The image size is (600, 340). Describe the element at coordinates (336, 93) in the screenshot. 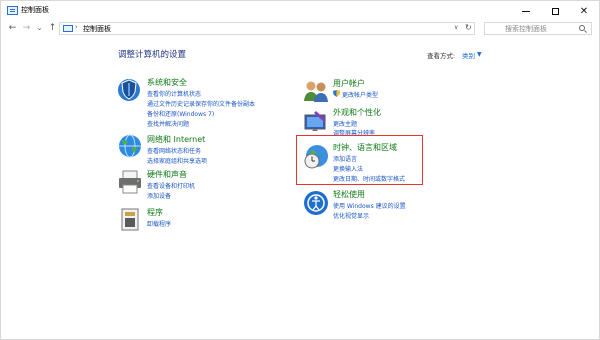

I see `uac-shield-icon` at that location.